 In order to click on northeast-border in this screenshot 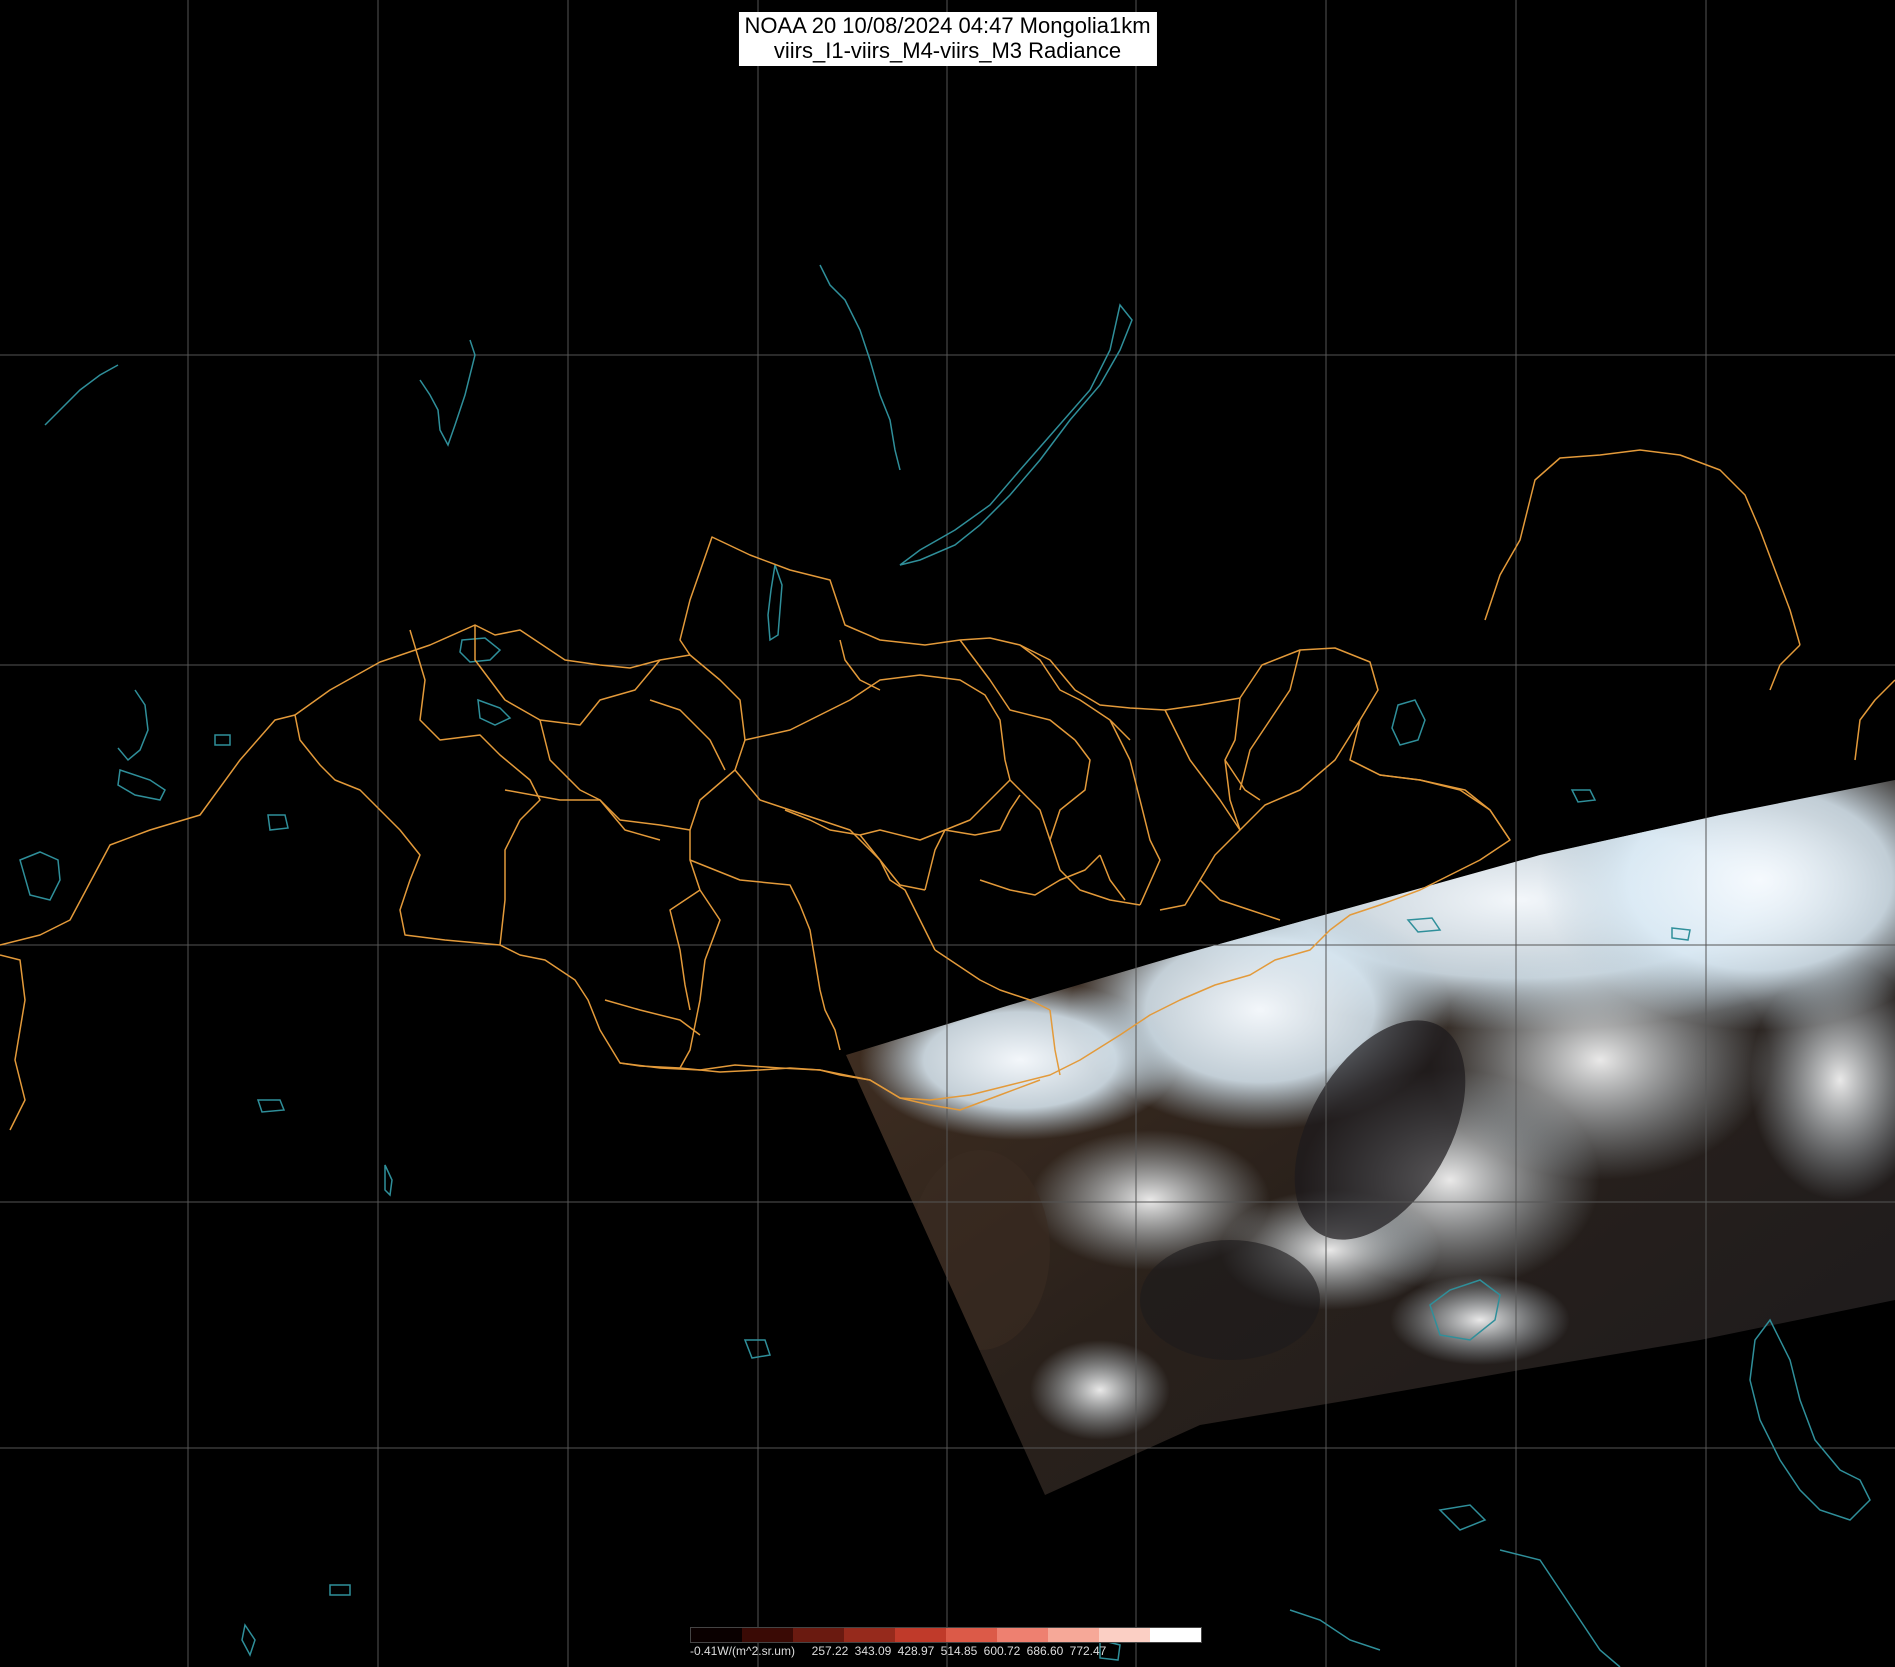, I will do `click(1642, 547)`.